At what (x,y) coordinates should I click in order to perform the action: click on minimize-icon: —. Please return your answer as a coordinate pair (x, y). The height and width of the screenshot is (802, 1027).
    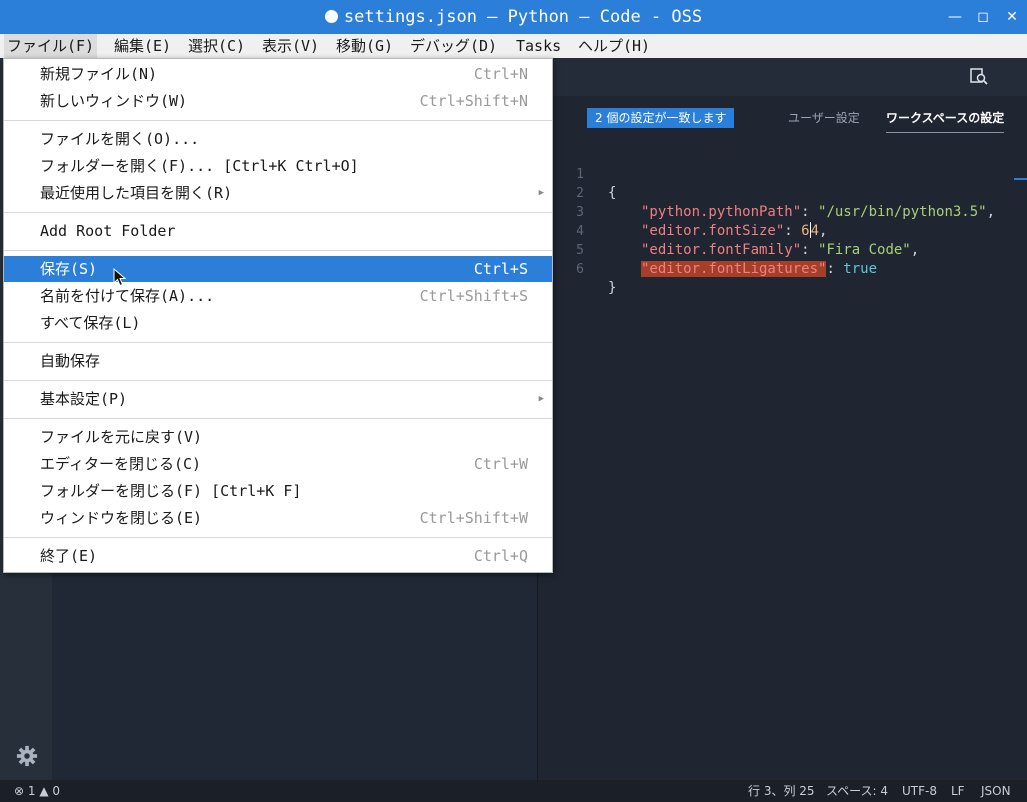
    Looking at the image, I should click on (955, 17).